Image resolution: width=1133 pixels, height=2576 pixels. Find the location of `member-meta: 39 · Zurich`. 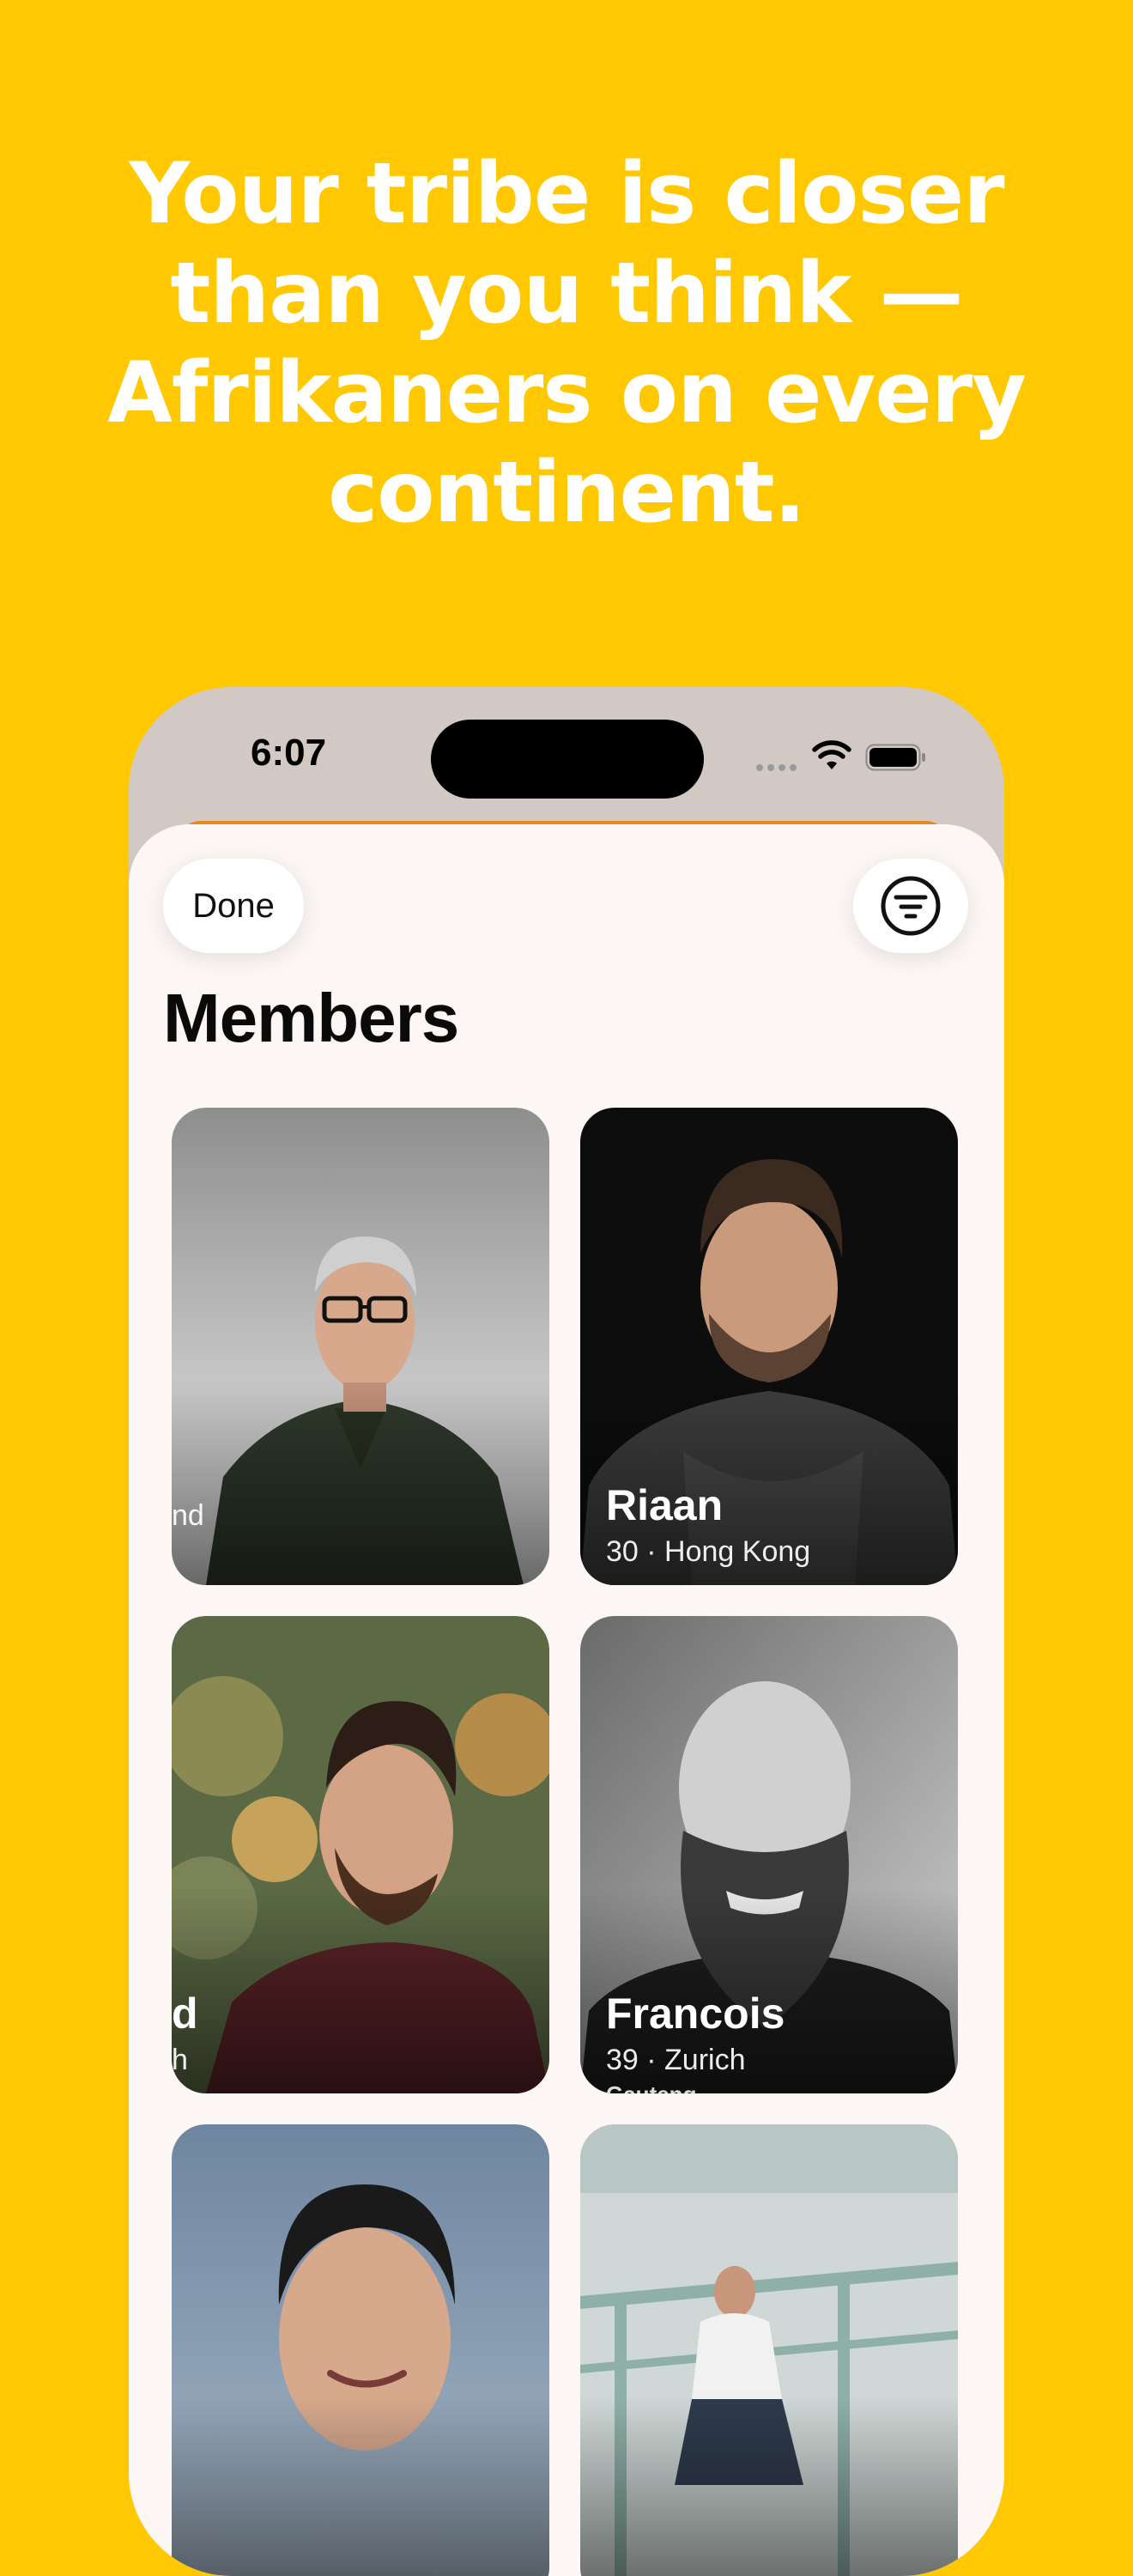

member-meta: 39 · Zurich is located at coordinates (676, 2060).